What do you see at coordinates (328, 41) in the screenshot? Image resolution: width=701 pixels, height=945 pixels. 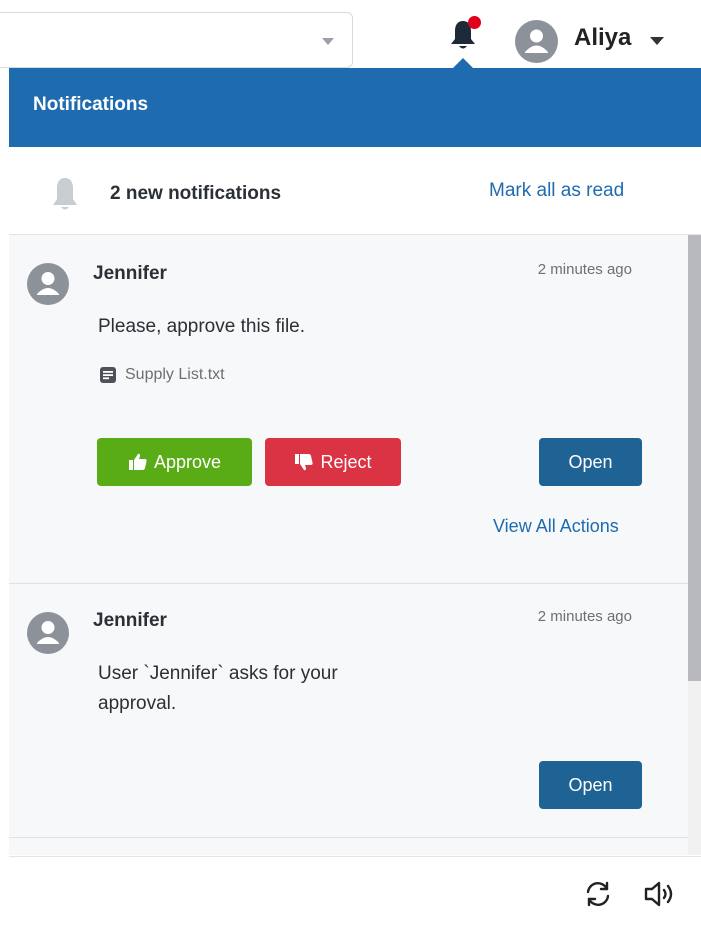 I see `chevron-down-icon` at bounding box center [328, 41].